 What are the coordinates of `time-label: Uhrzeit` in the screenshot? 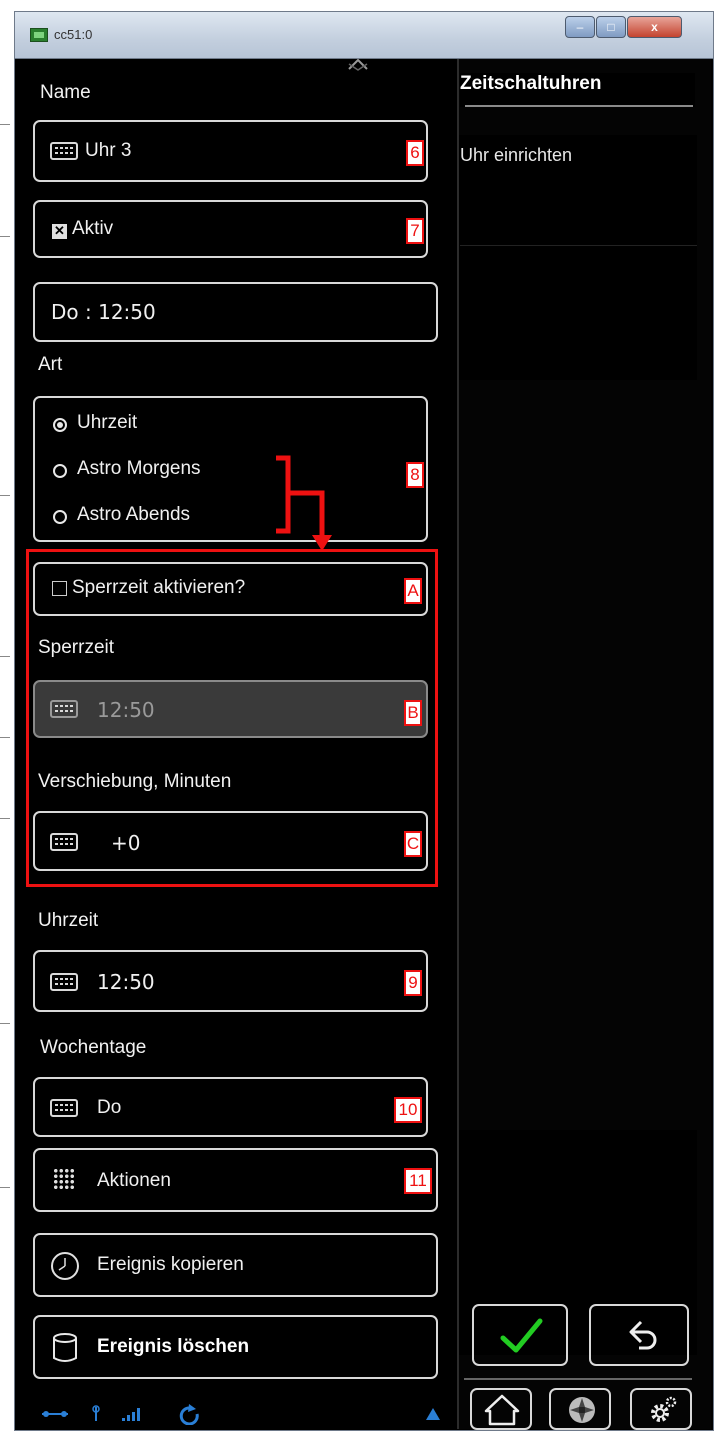 It's located at (206, 921).